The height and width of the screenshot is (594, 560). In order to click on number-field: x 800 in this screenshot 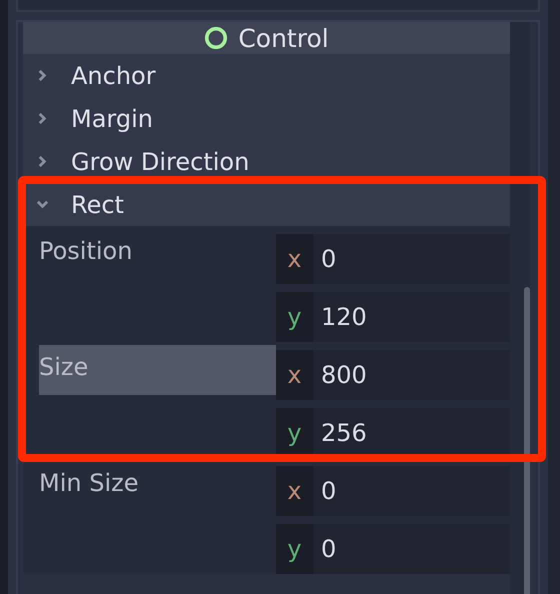, I will do `click(393, 375)`.